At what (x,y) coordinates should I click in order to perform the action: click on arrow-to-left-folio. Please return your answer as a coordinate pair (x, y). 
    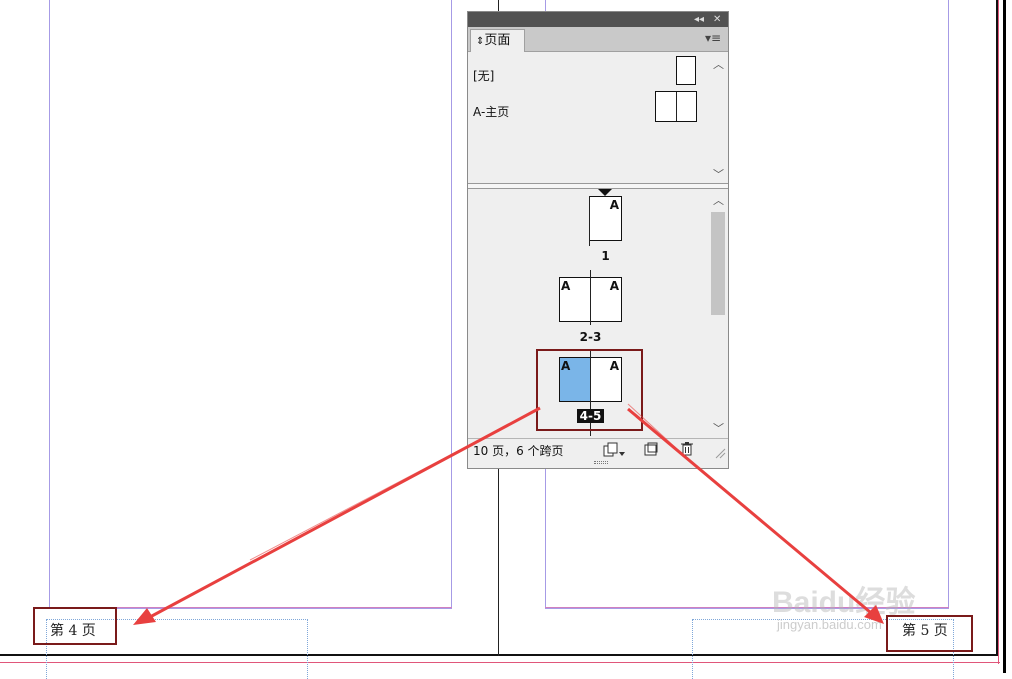
    Looking at the image, I should click on (345, 512).